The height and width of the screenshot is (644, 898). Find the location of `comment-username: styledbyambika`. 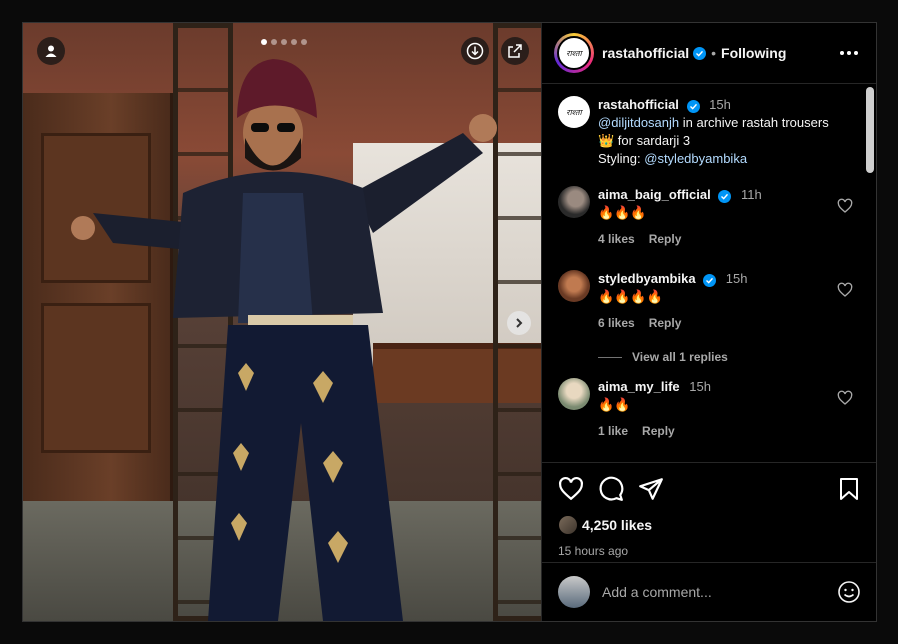

comment-username: styledbyambika is located at coordinates (647, 278).